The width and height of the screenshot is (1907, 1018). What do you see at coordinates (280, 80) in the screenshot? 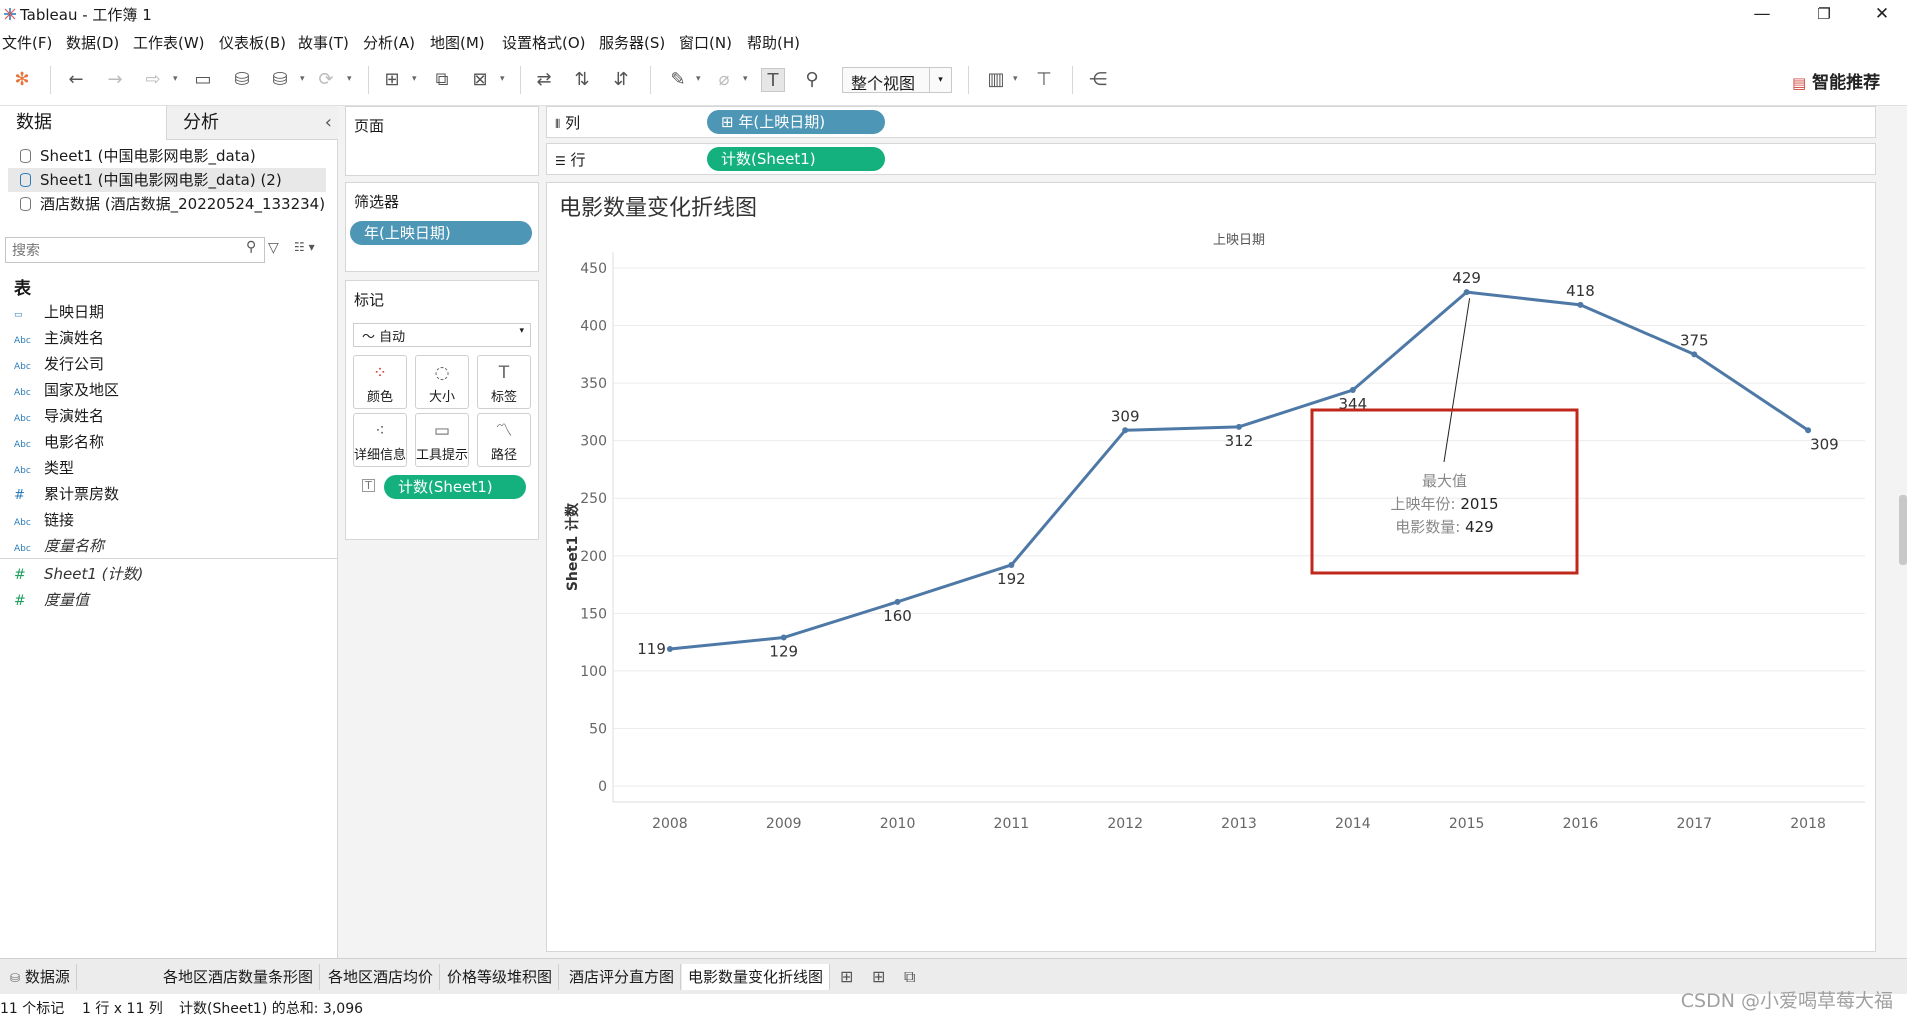
I see `pause-update-icon: ⛁` at bounding box center [280, 80].